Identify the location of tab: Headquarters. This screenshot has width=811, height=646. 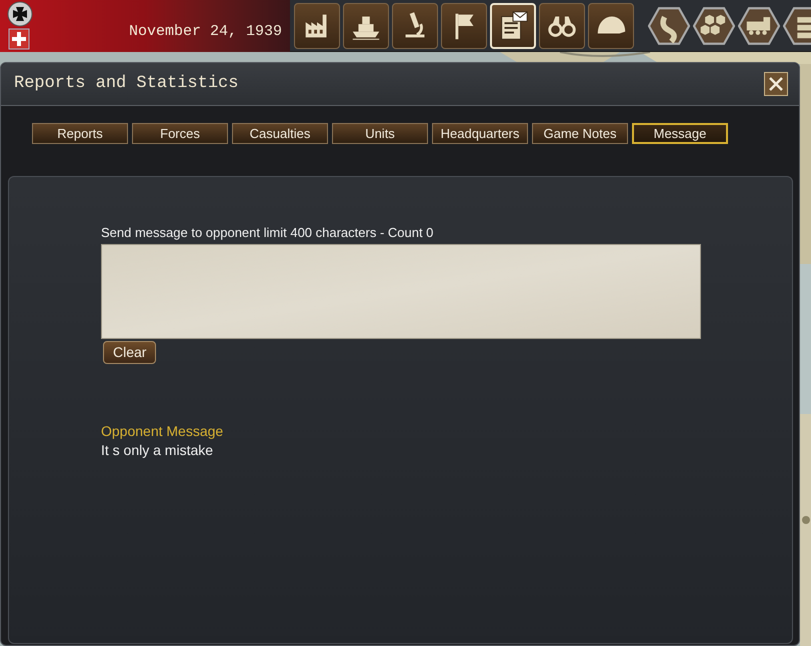
(480, 133).